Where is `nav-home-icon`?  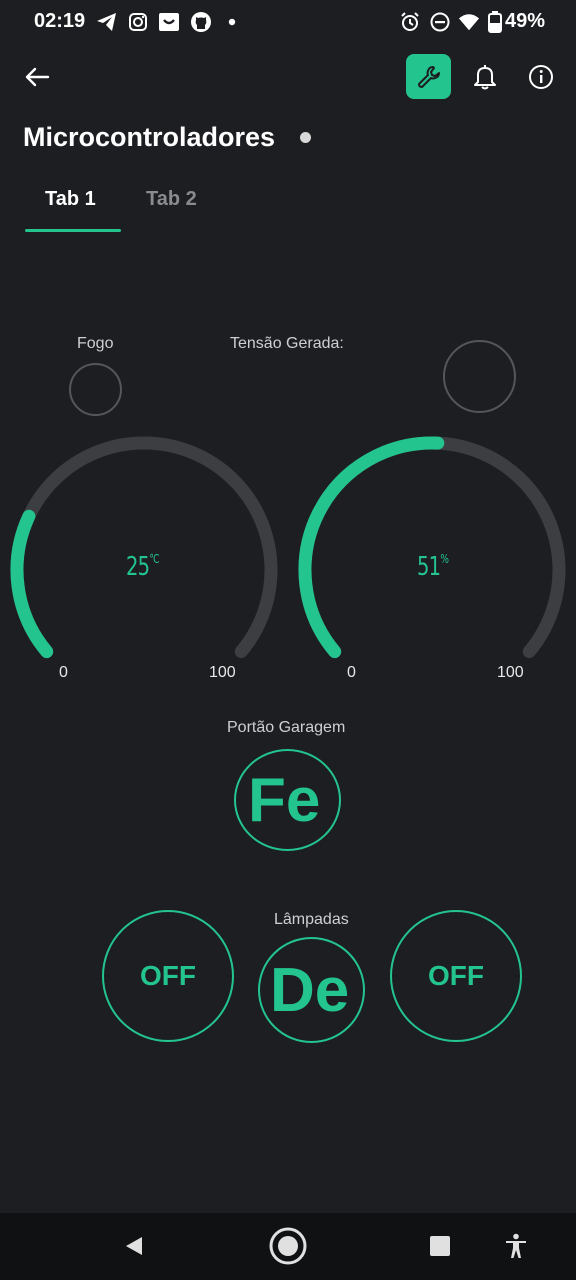
nav-home-icon is located at coordinates (288, 1246).